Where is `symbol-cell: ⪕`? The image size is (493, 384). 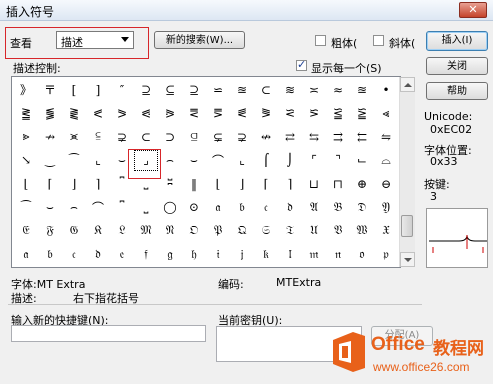 symbol-cell: ⪕ is located at coordinates (98, 113).